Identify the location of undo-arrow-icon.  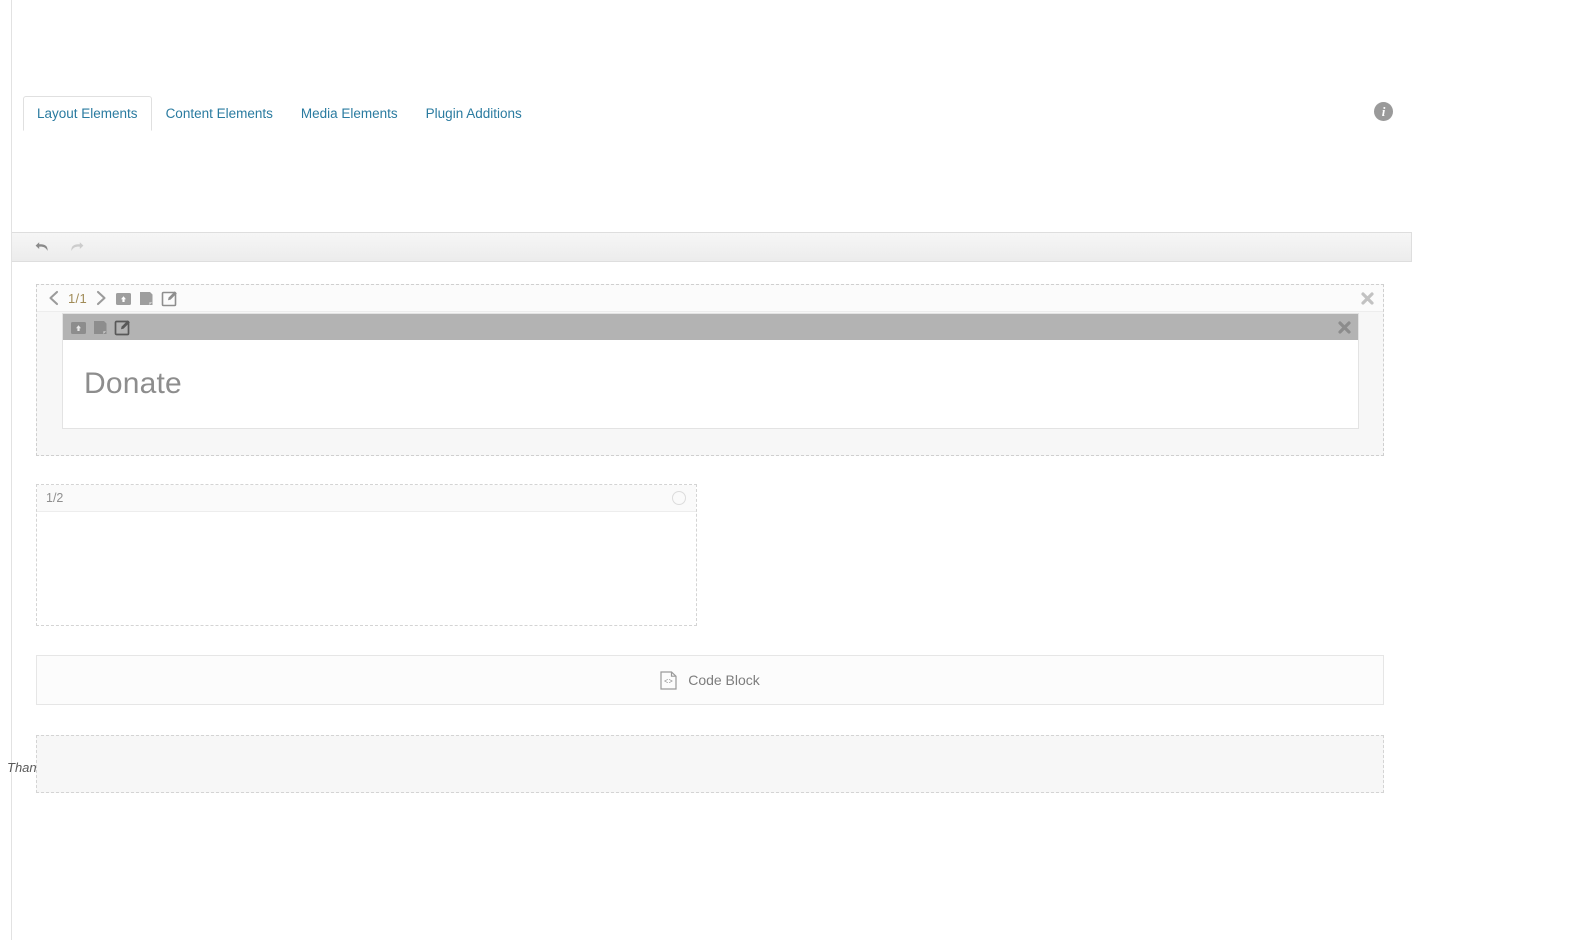
(43, 247).